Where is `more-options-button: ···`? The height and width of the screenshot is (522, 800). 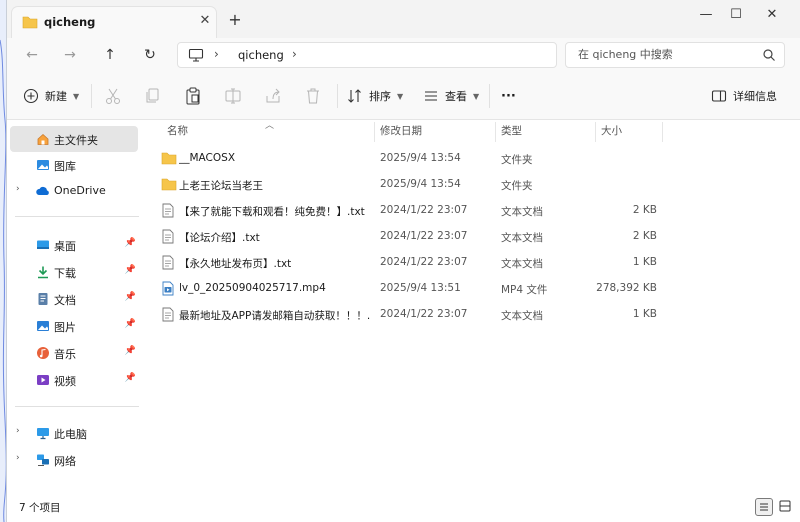 more-options-button: ··· is located at coordinates (508, 96).